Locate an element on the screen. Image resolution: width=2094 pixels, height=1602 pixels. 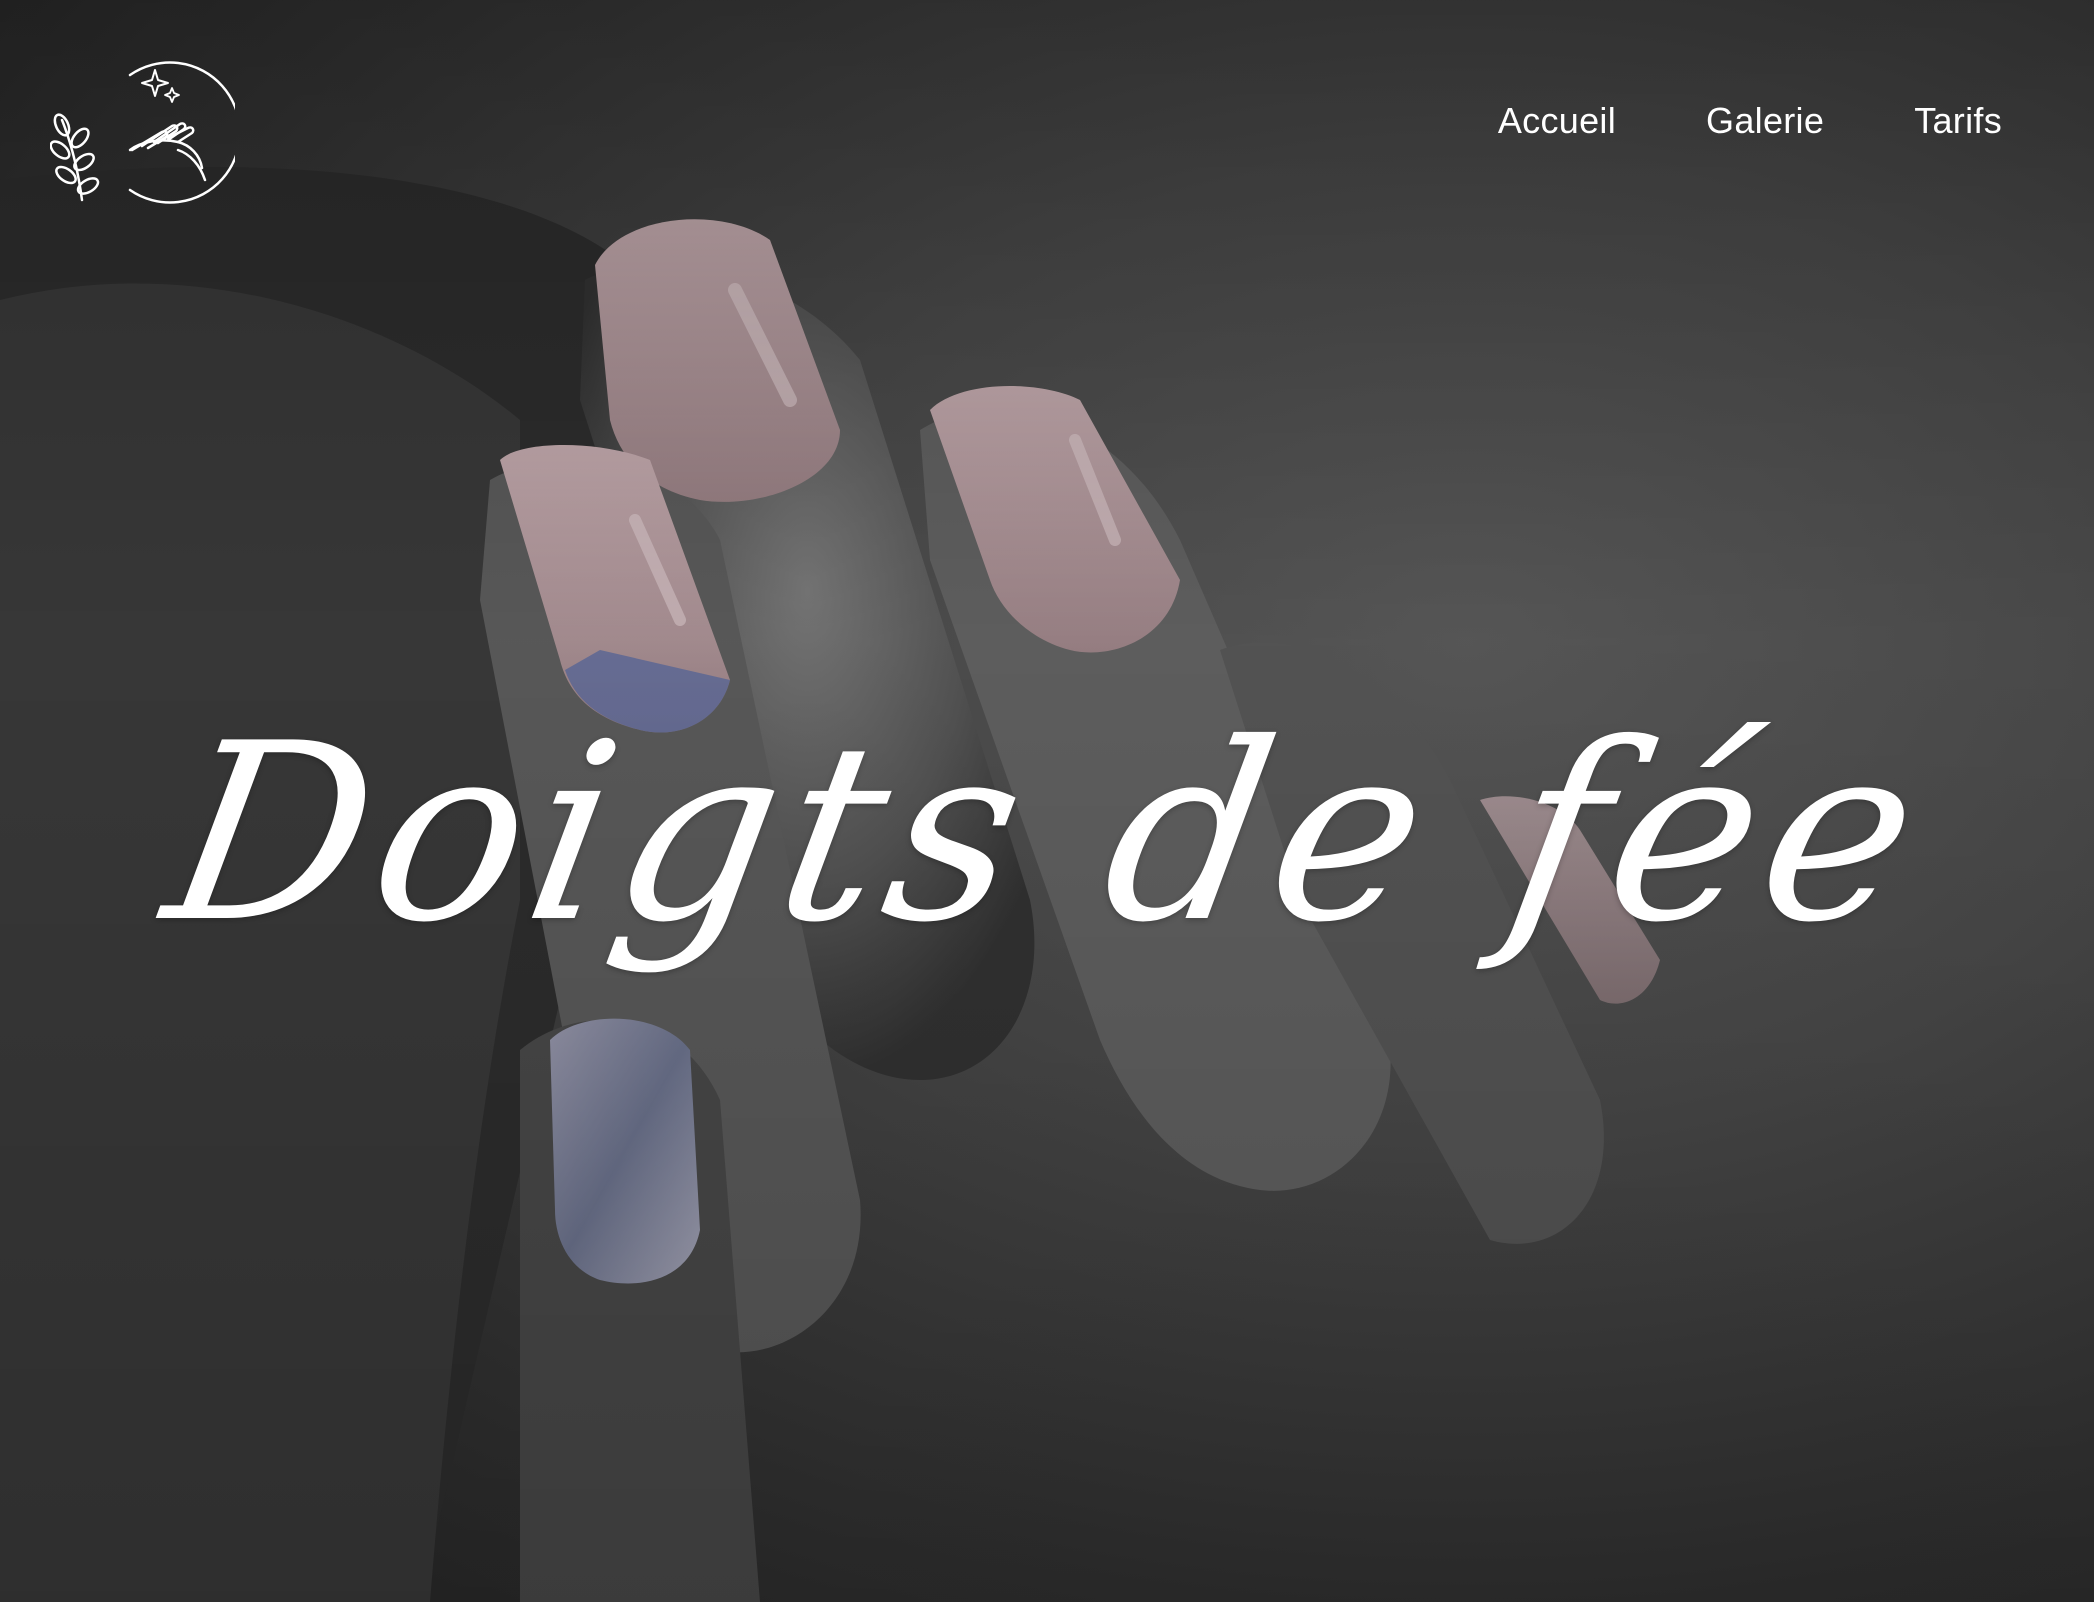
main-nav: Accueil Galerie Tarifs is located at coordinates (1750, 121).